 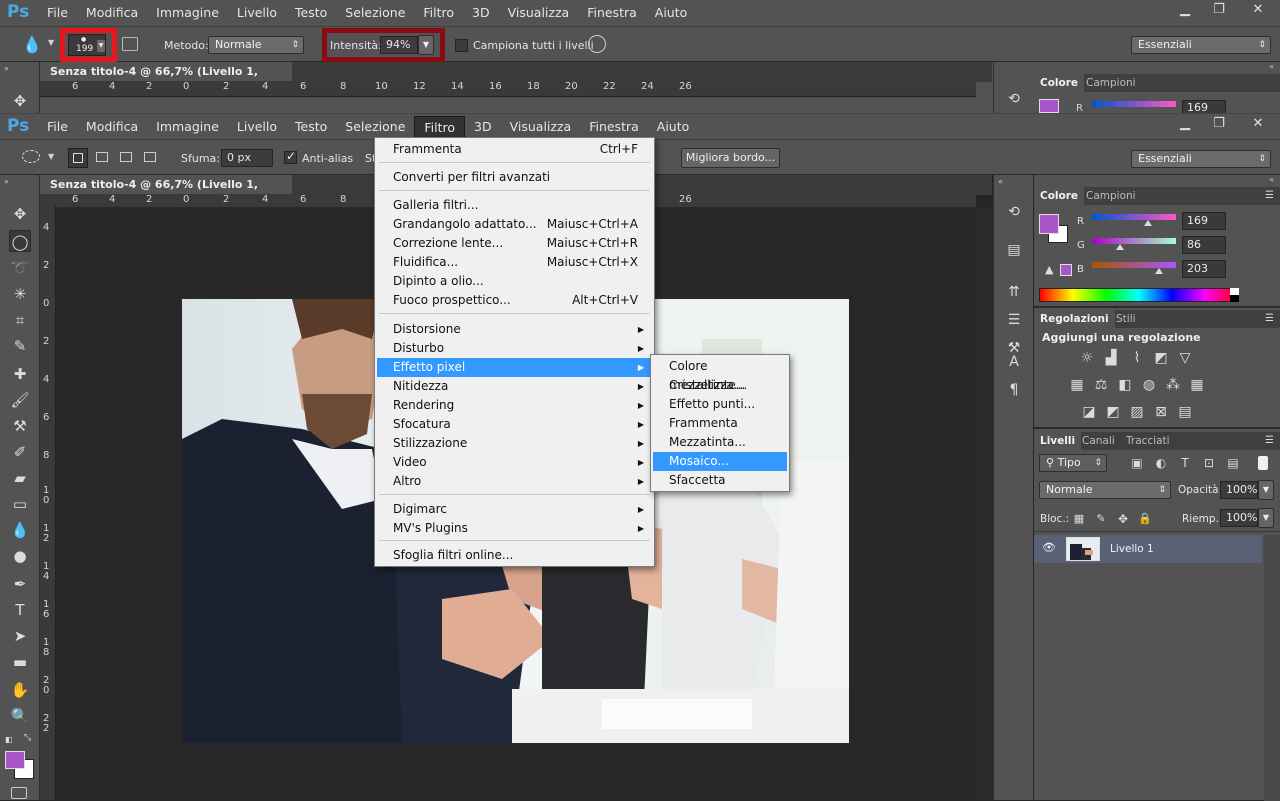 What do you see at coordinates (1014, 250) in the screenshot?
I see `actions-icon: ▤` at bounding box center [1014, 250].